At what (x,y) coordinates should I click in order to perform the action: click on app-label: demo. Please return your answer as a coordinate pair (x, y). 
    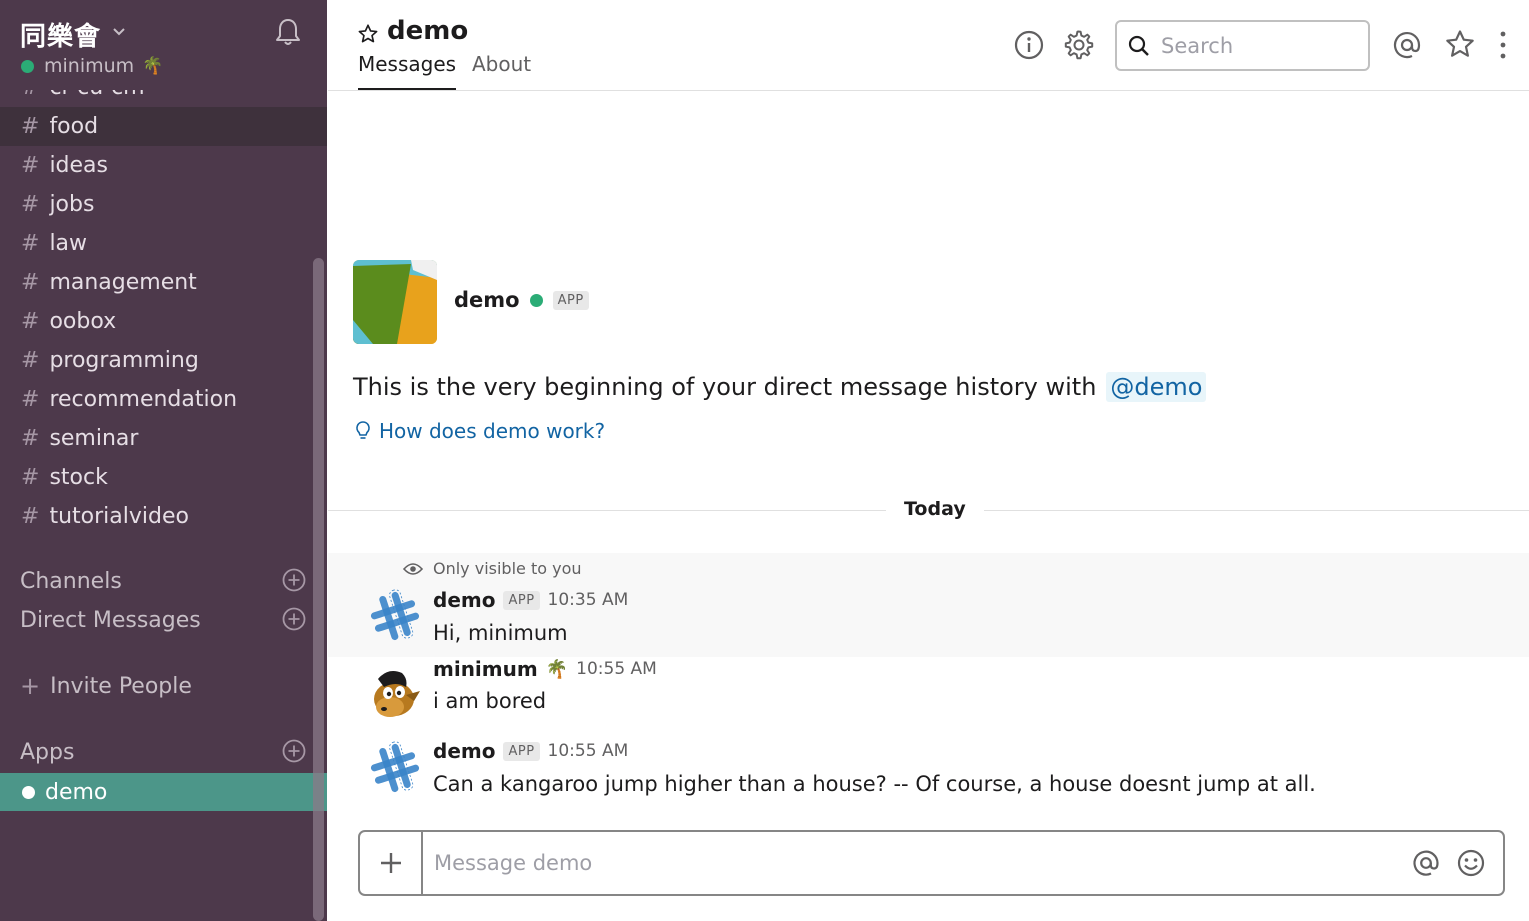
    Looking at the image, I should click on (76, 792).